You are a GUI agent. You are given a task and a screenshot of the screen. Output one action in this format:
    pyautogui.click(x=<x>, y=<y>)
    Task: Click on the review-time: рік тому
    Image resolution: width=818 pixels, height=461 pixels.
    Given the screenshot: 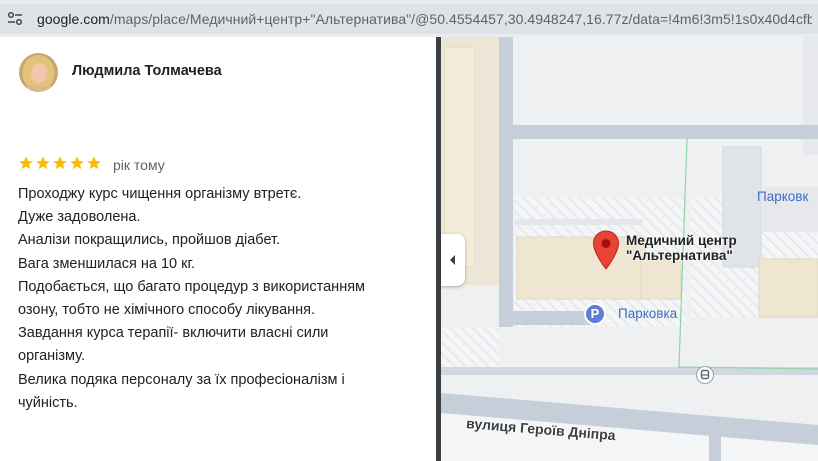 What is the action you would take?
    pyautogui.click(x=139, y=165)
    